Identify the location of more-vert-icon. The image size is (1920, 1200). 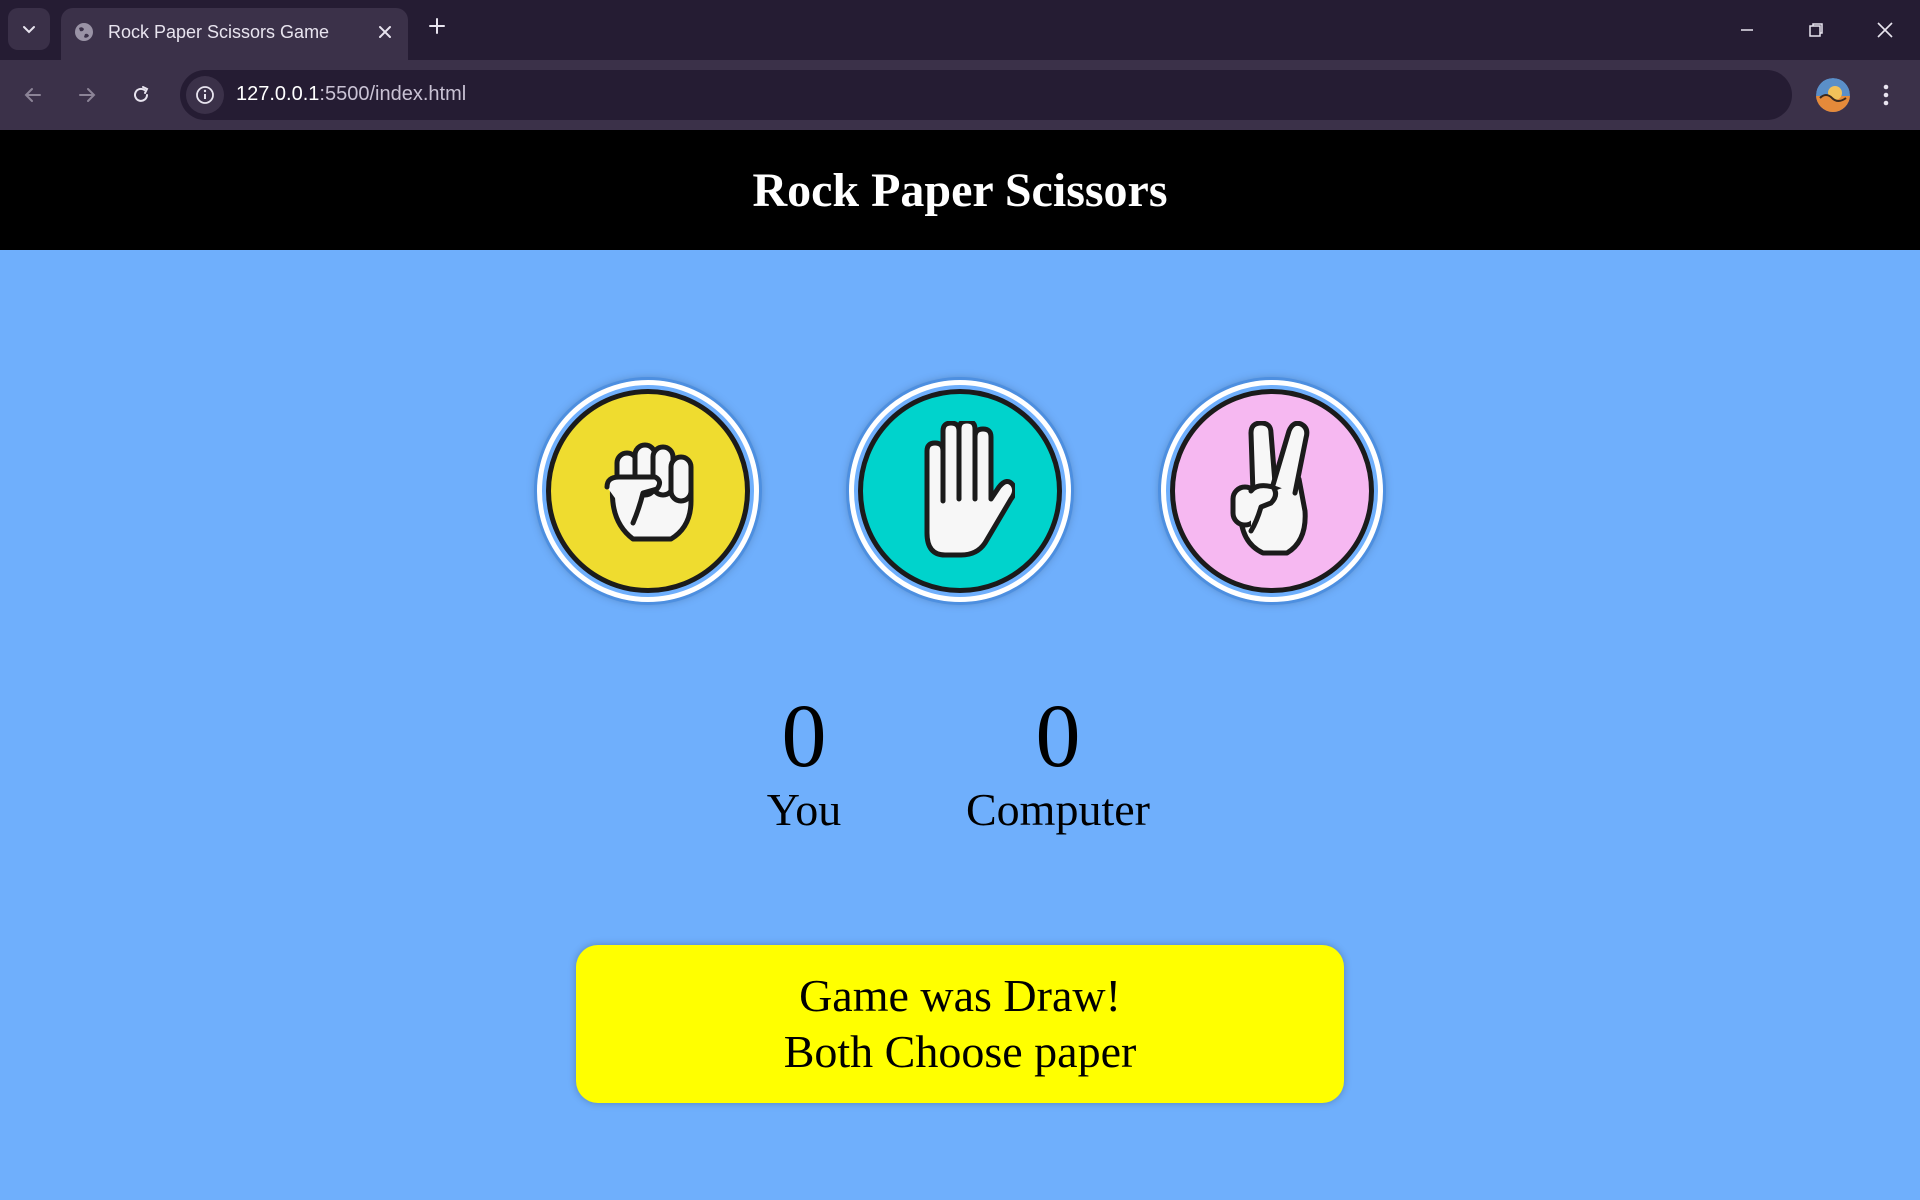
(1886, 95).